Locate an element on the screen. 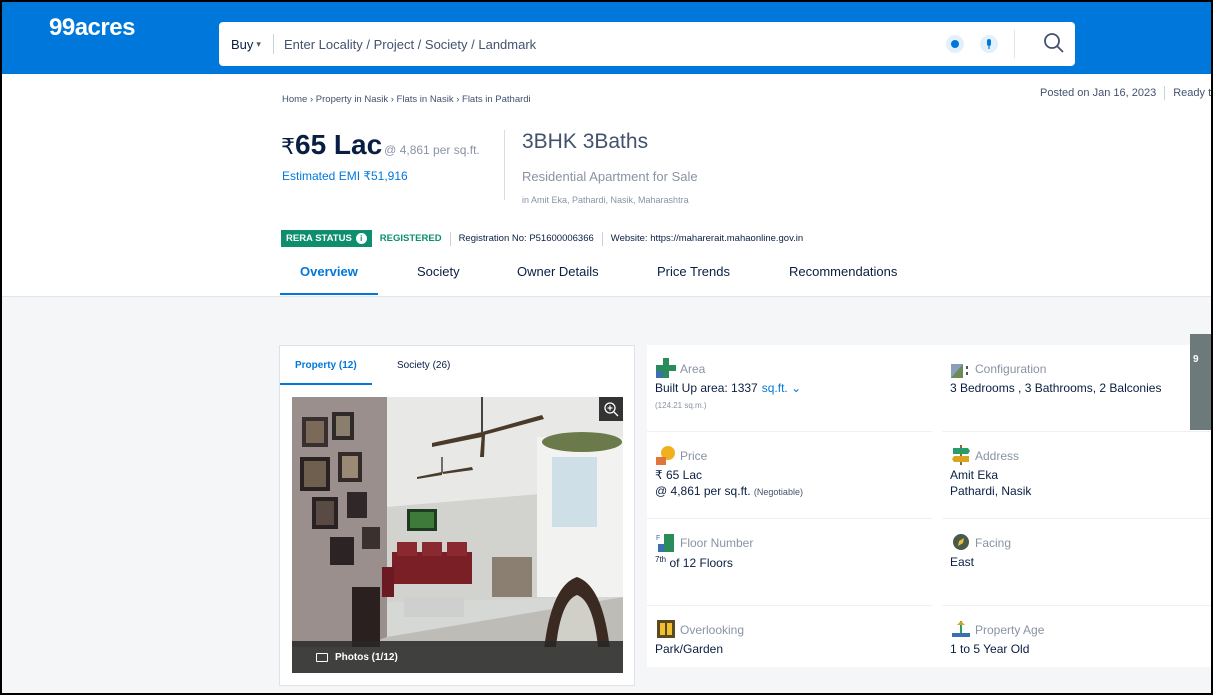 This screenshot has width=1213, height=695. configuration-icon is located at coordinates (961, 368).